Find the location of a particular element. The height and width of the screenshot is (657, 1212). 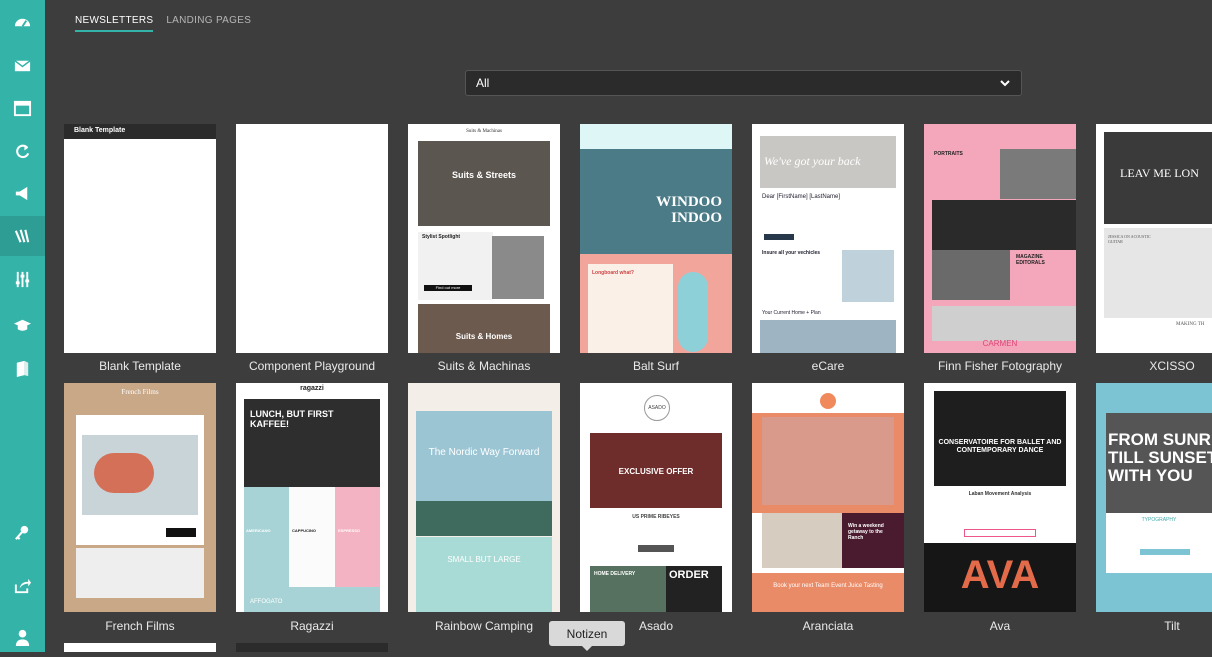

preview-forest is located at coordinates (484, 518).